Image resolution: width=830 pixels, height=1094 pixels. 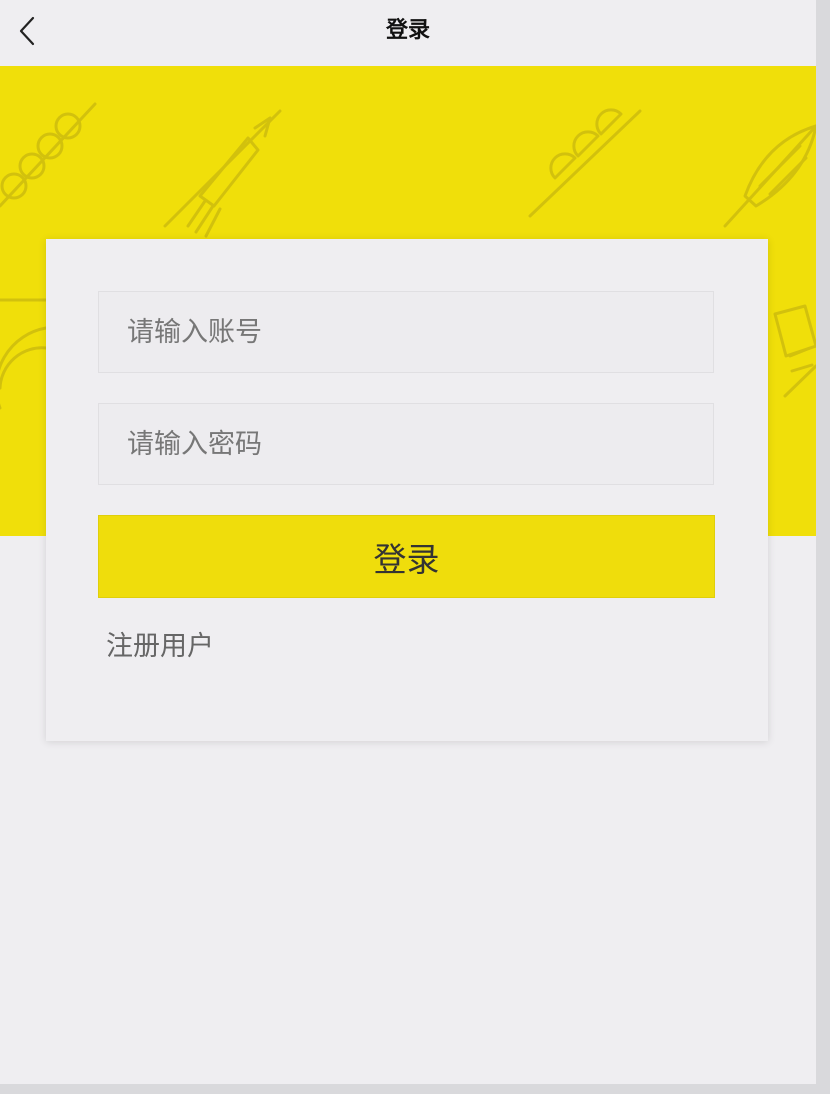 I want to click on password-field, so click(x=406, y=444).